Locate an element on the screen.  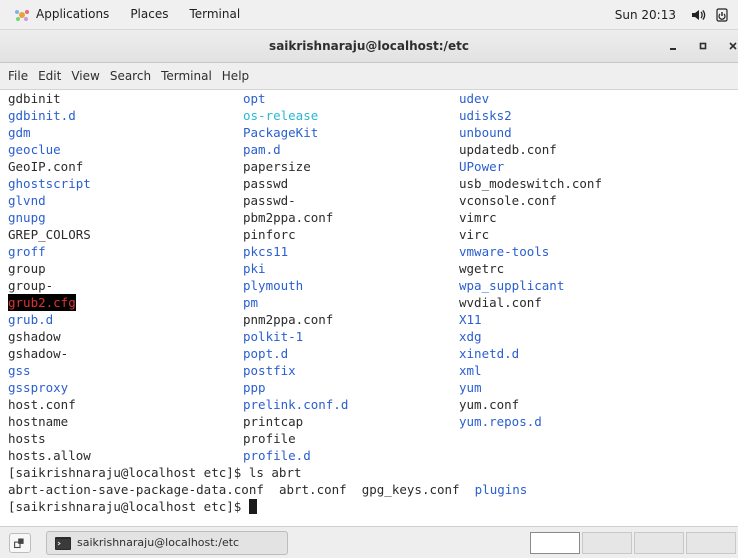
directory-entry: ghostscript is located at coordinates (49, 183).